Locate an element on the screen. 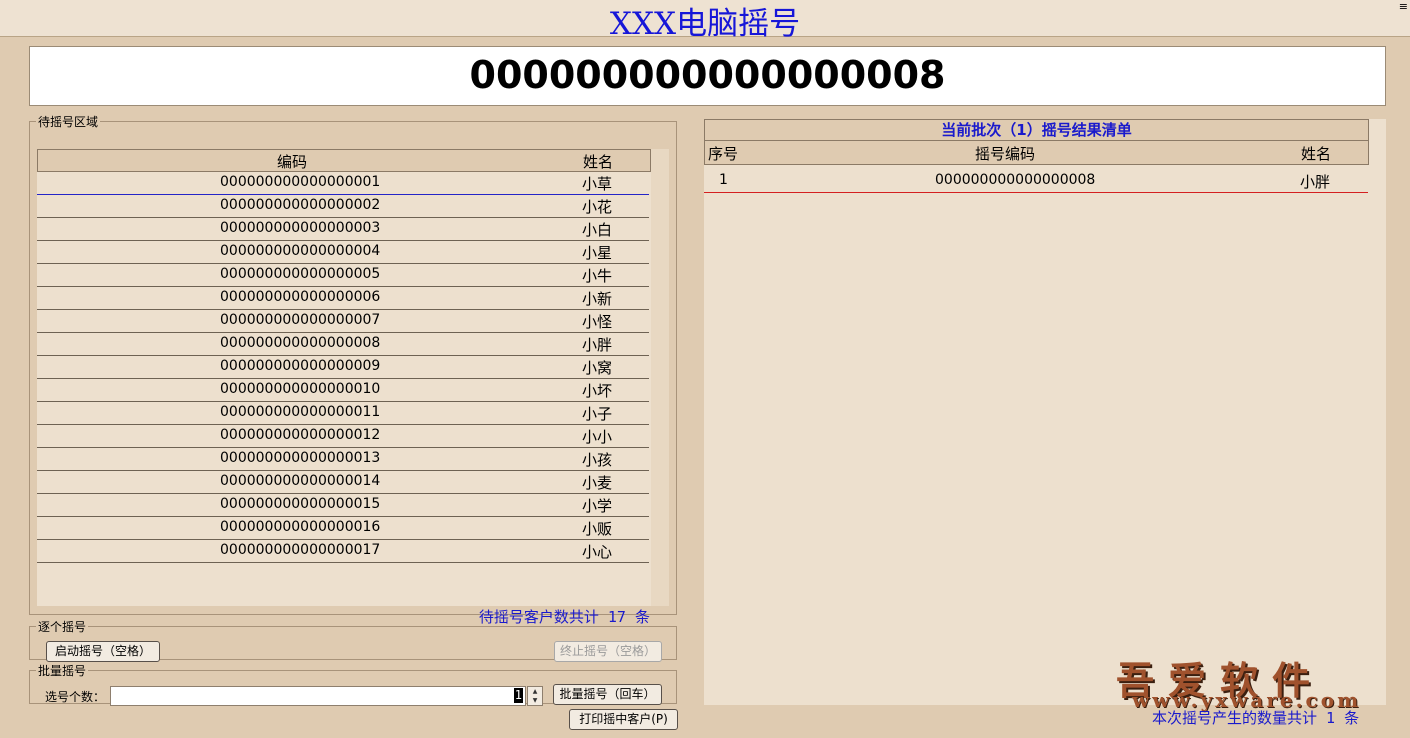 This screenshot has height=738, width=1410. row-name: 小孩 is located at coordinates (597, 460).